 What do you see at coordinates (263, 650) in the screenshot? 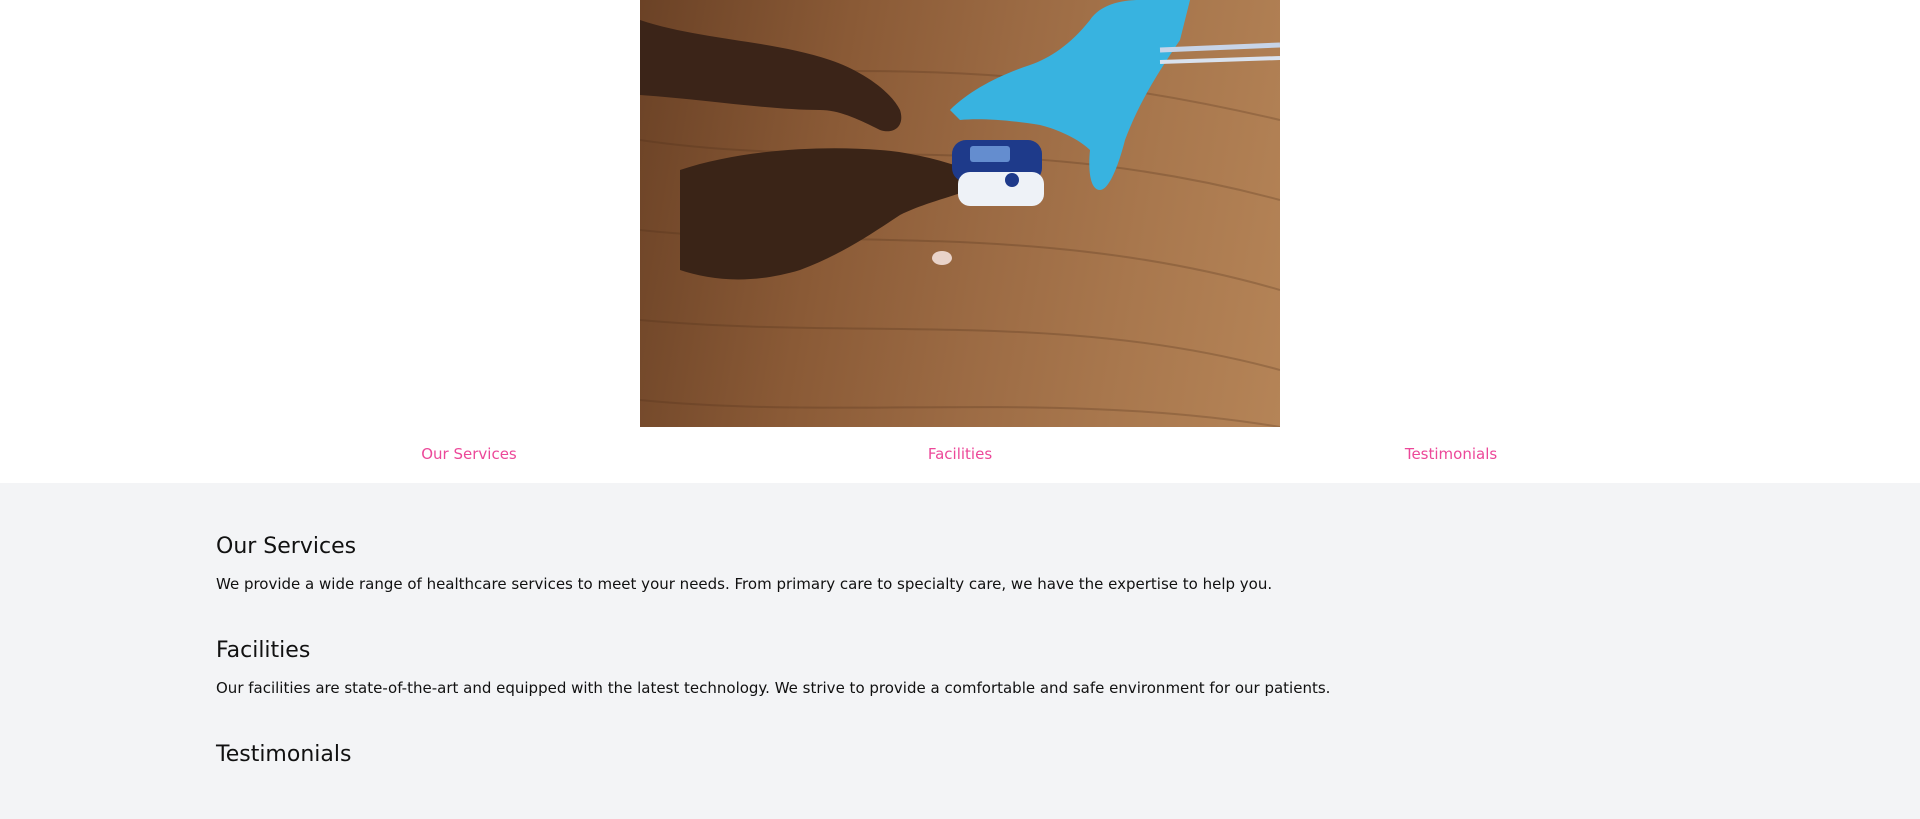
I see `section-heading: Facilities` at bounding box center [263, 650].